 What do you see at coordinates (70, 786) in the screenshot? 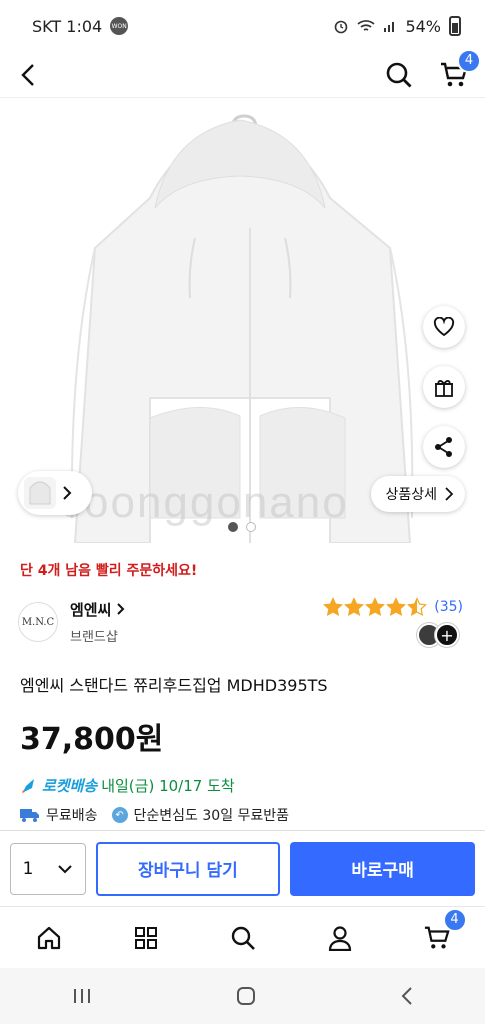
I see `rocket-delivery-tag: 로켓배송` at bounding box center [70, 786].